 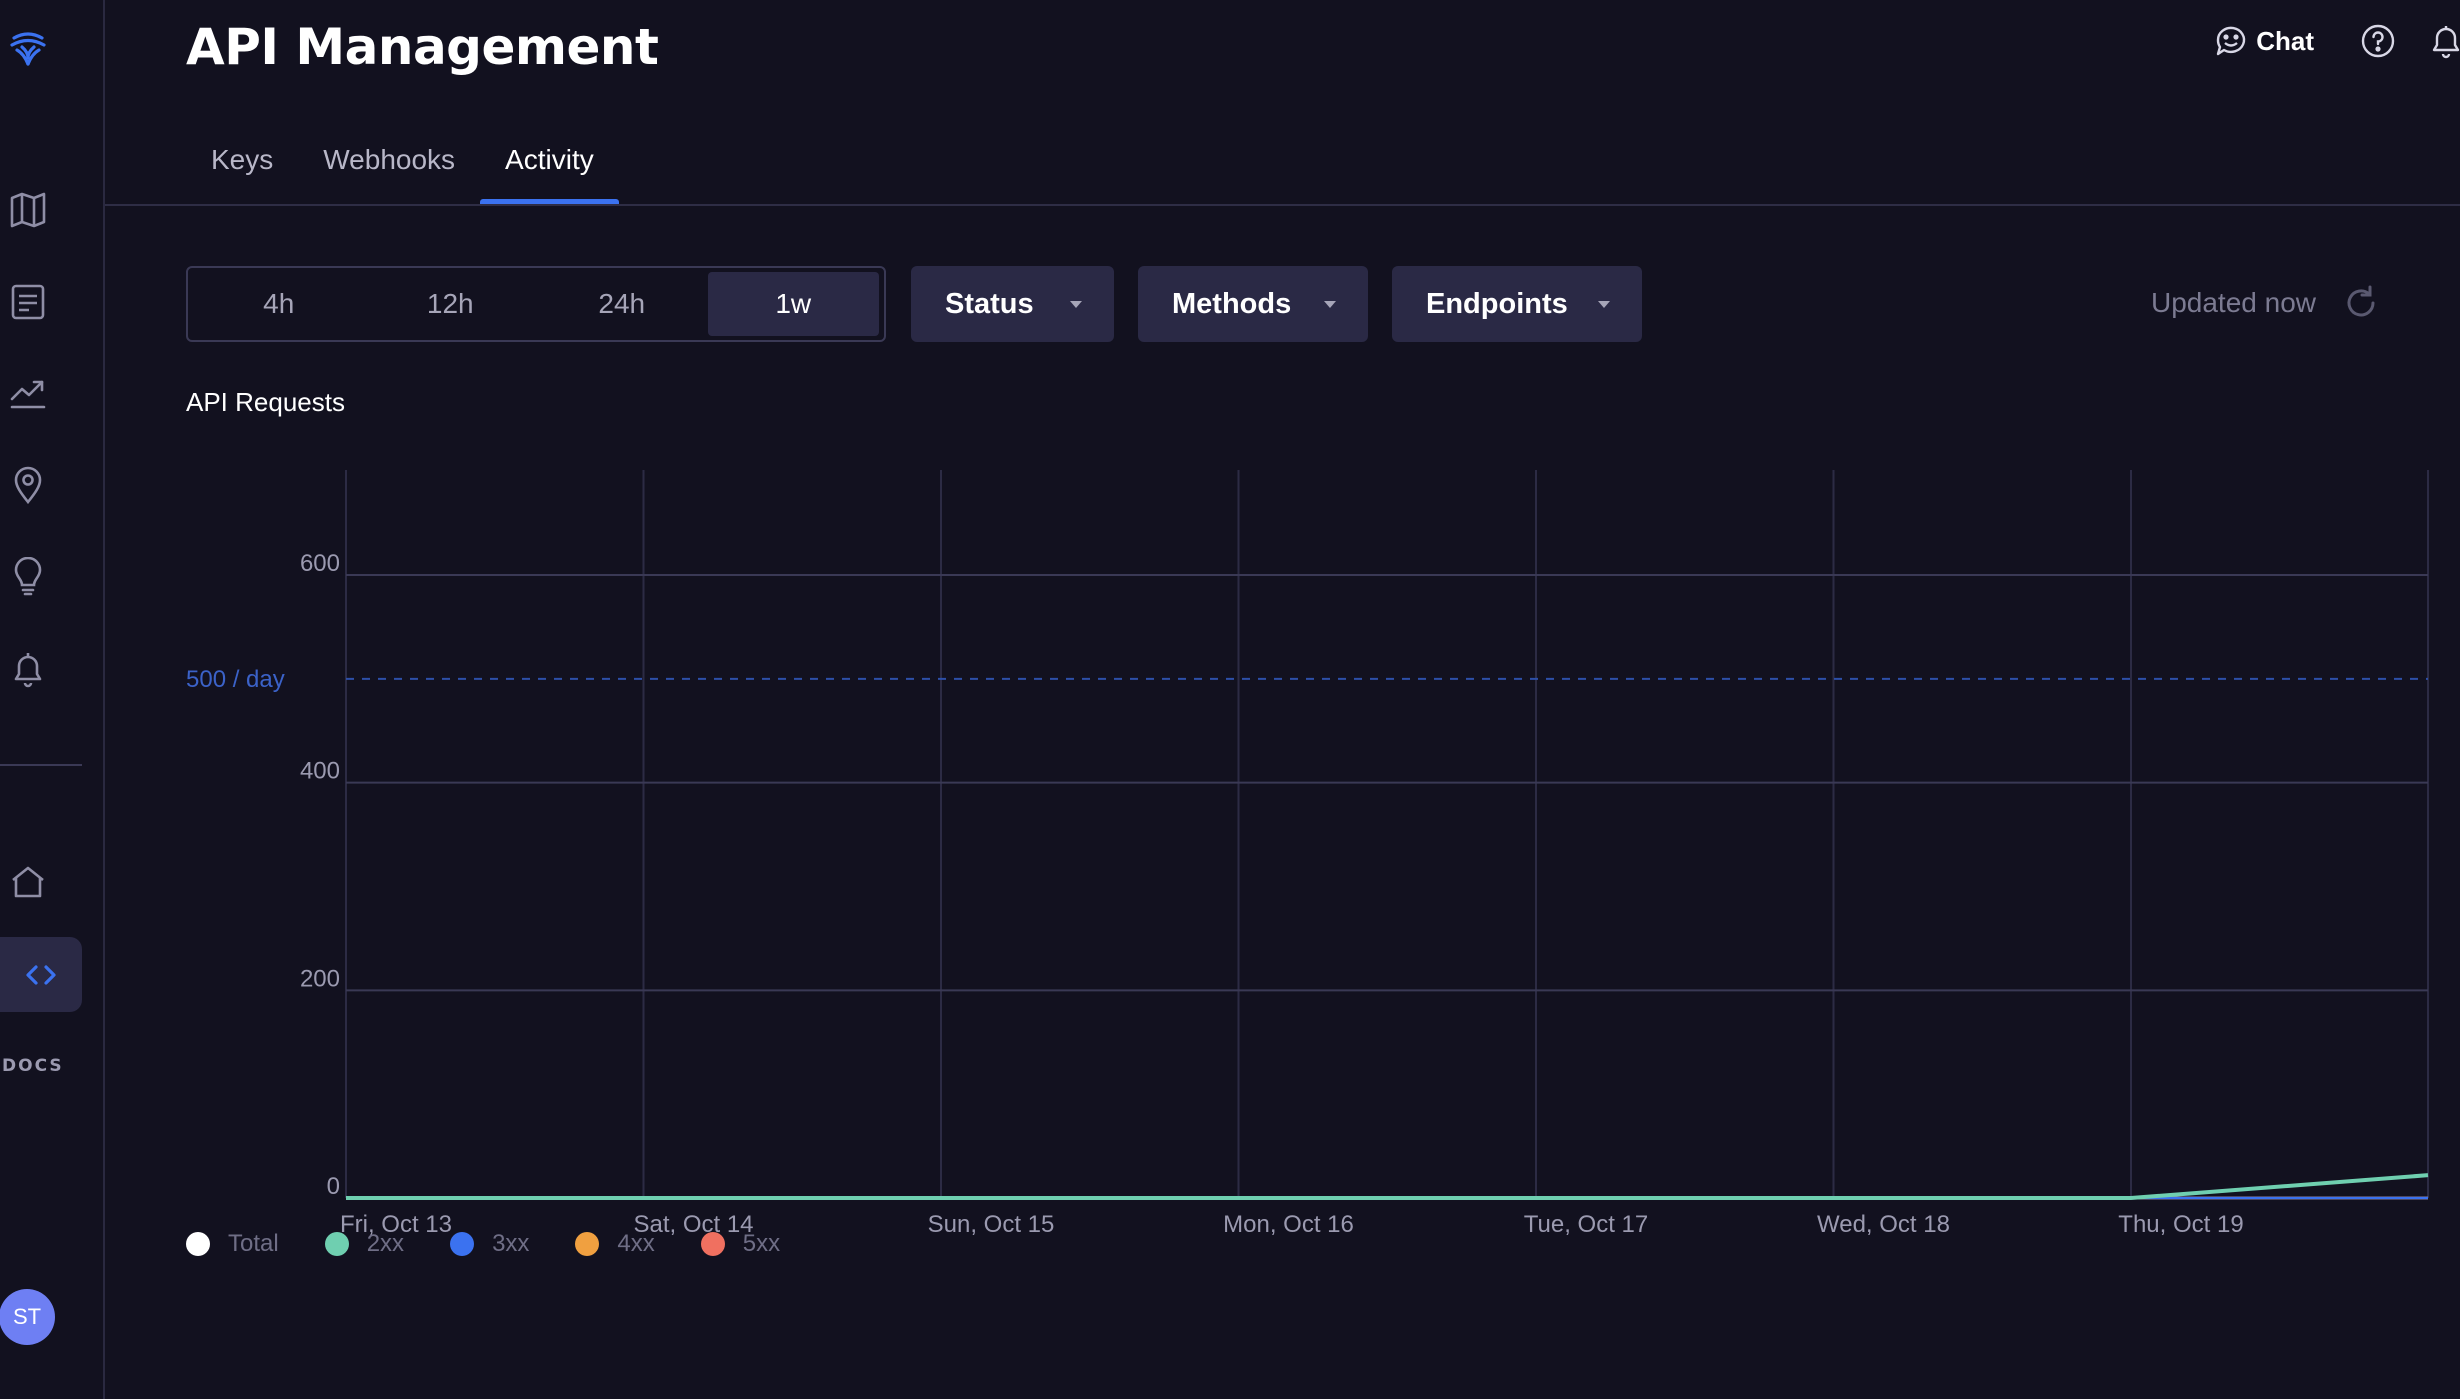 What do you see at coordinates (761, 1243) in the screenshot?
I see `legend-label: 5xx` at bounding box center [761, 1243].